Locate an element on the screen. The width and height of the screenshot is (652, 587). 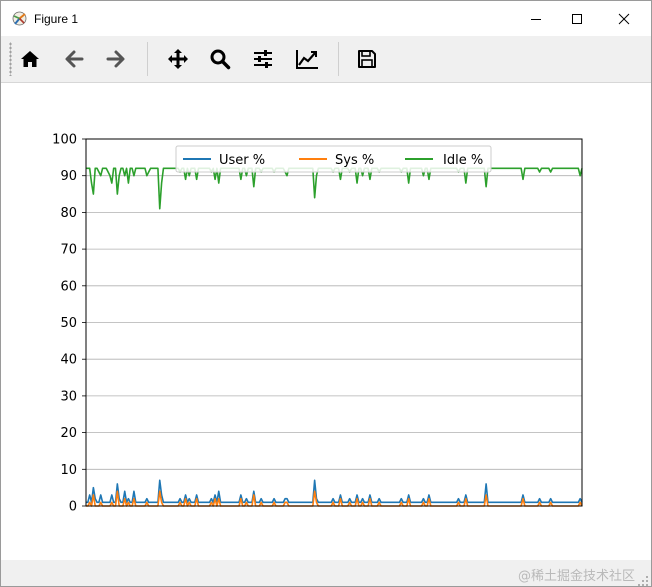
line-chart-icon is located at coordinates (307, 59).